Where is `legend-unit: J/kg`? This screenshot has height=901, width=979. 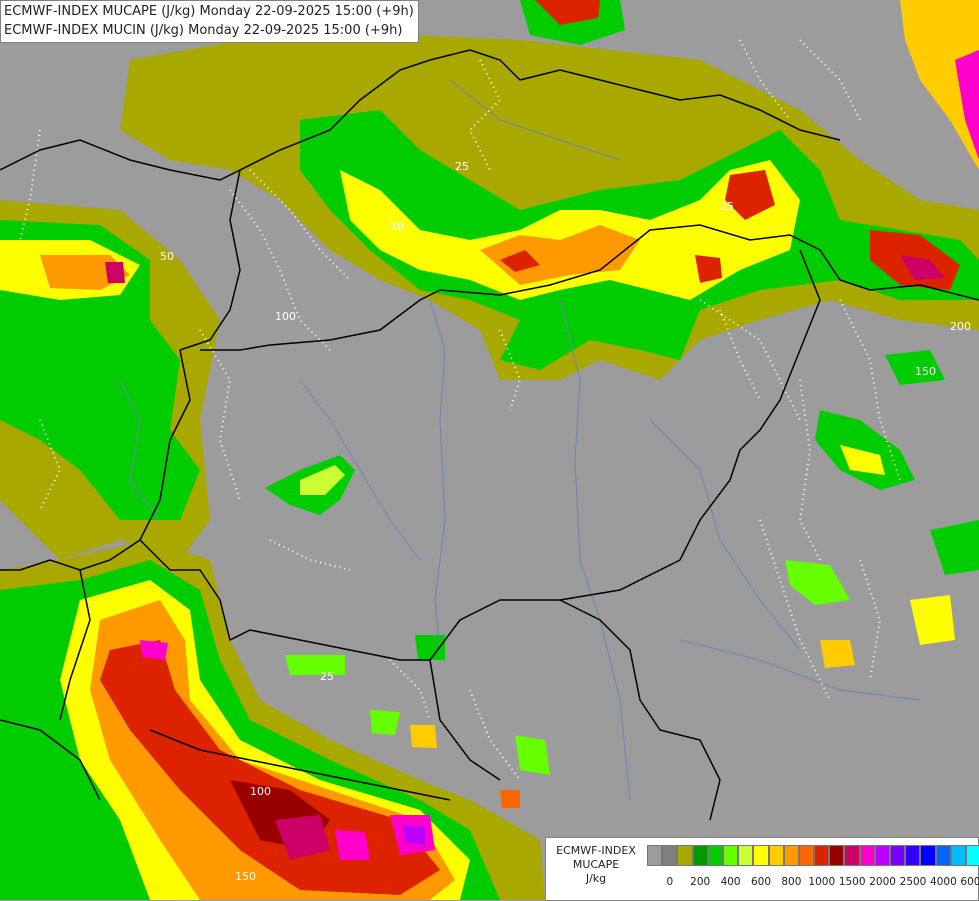
legend-unit: J/kg is located at coordinates (596, 878).